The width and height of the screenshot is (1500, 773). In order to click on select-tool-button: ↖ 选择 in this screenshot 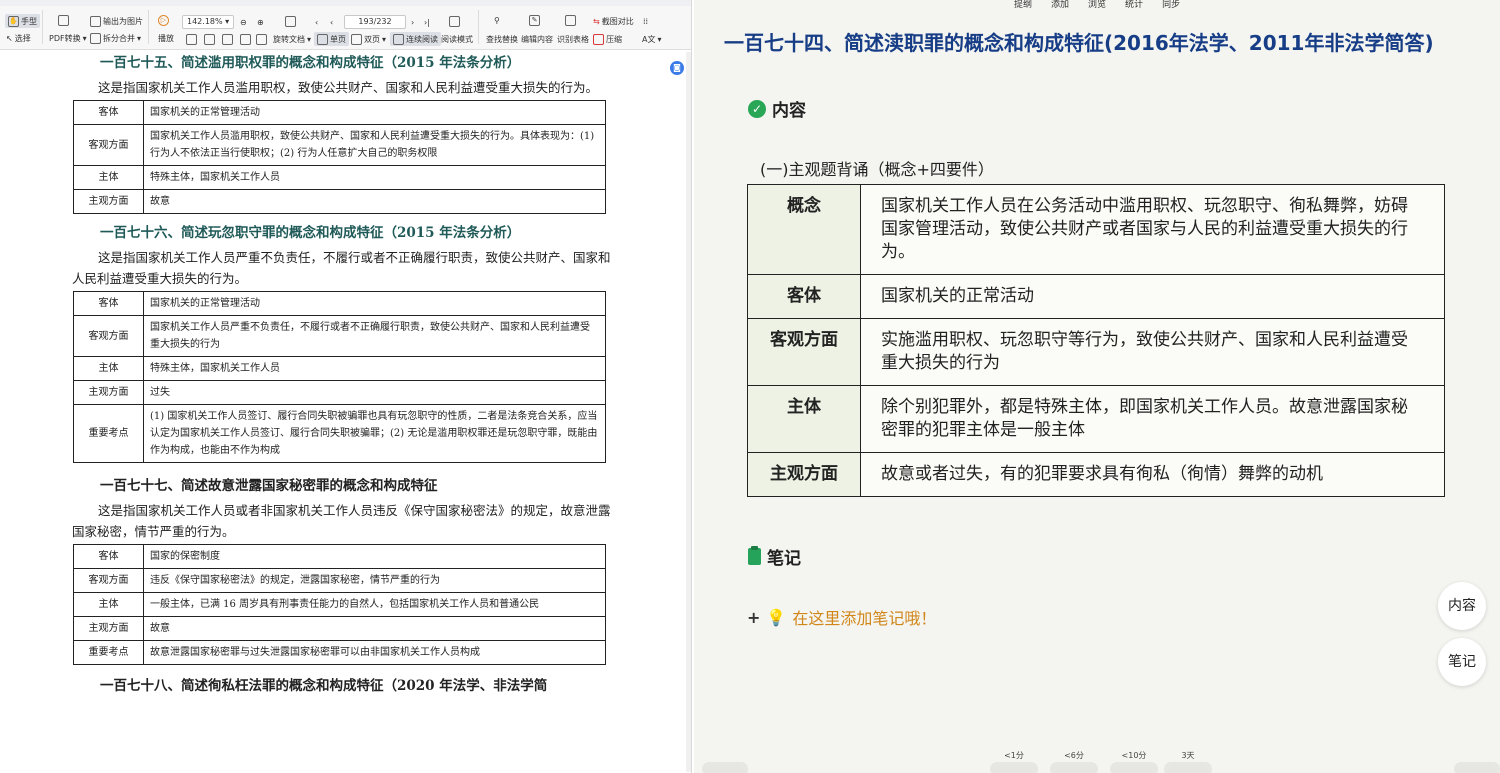, I will do `click(18, 38)`.